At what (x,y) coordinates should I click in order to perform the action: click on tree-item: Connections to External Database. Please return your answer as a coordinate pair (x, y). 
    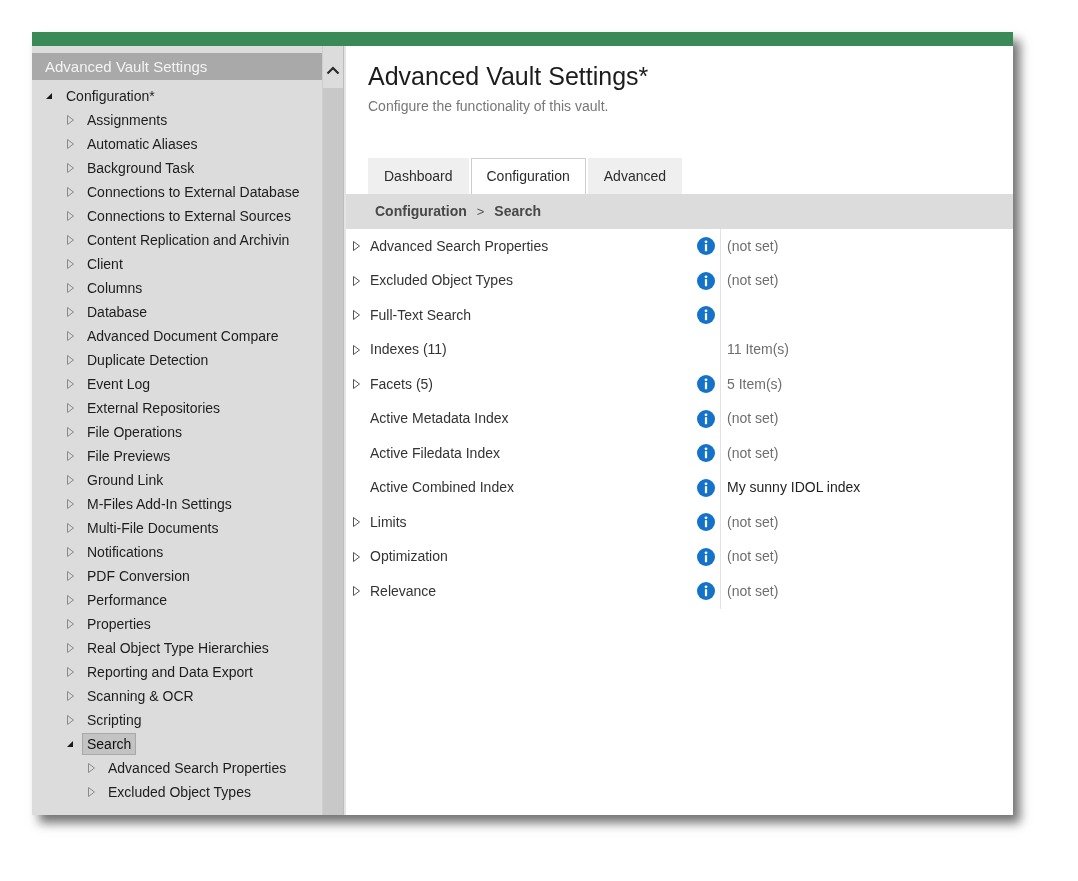
    Looking at the image, I should click on (193, 192).